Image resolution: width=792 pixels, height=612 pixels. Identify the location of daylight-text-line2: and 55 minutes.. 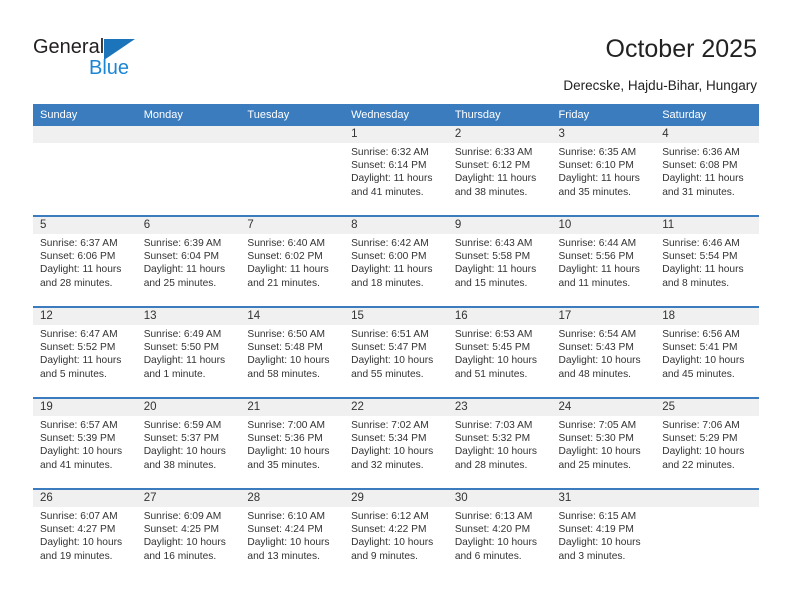
(387, 374).